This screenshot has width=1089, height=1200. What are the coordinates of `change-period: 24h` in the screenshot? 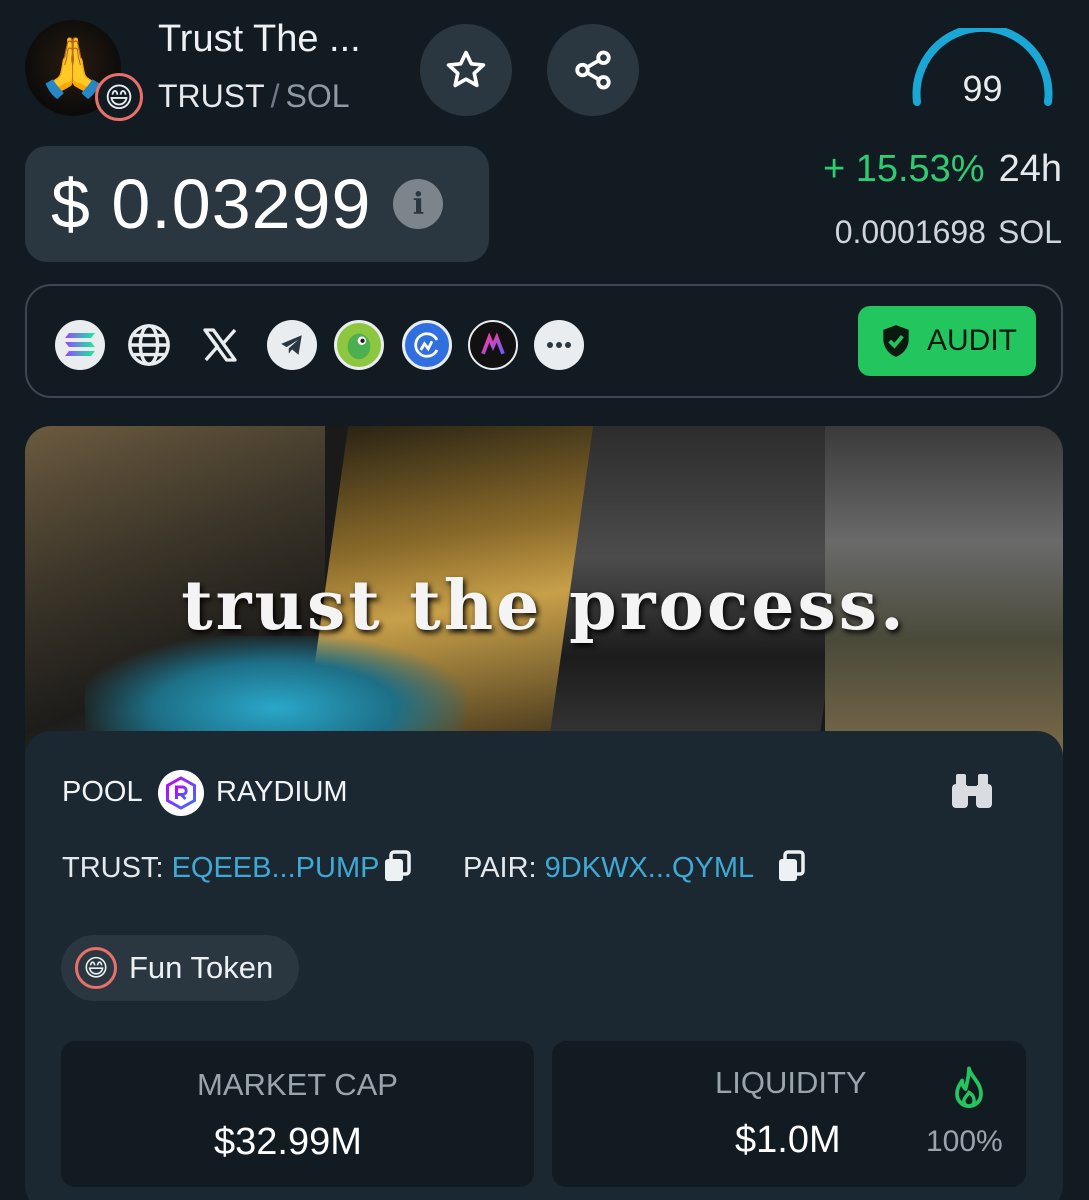 It's located at (1030, 169).